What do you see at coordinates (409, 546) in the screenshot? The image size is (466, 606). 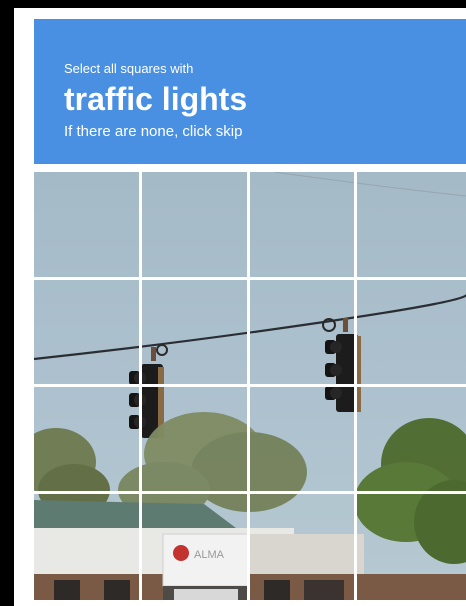 I see `grid-tile-r4c4` at bounding box center [409, 546].